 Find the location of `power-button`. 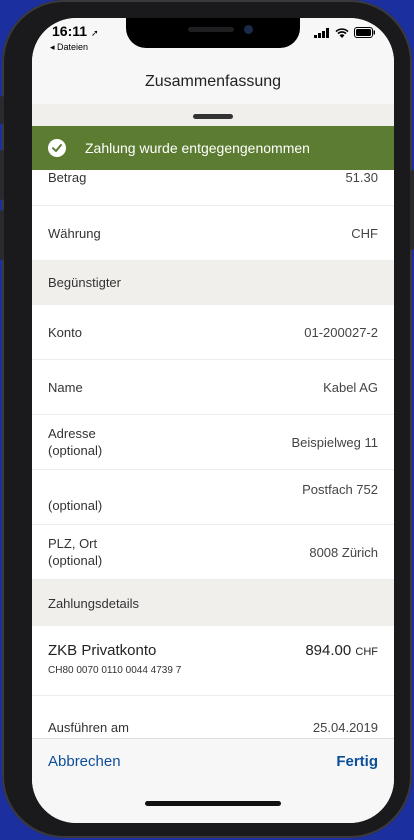

power-button is located at coordinates (412, 210).